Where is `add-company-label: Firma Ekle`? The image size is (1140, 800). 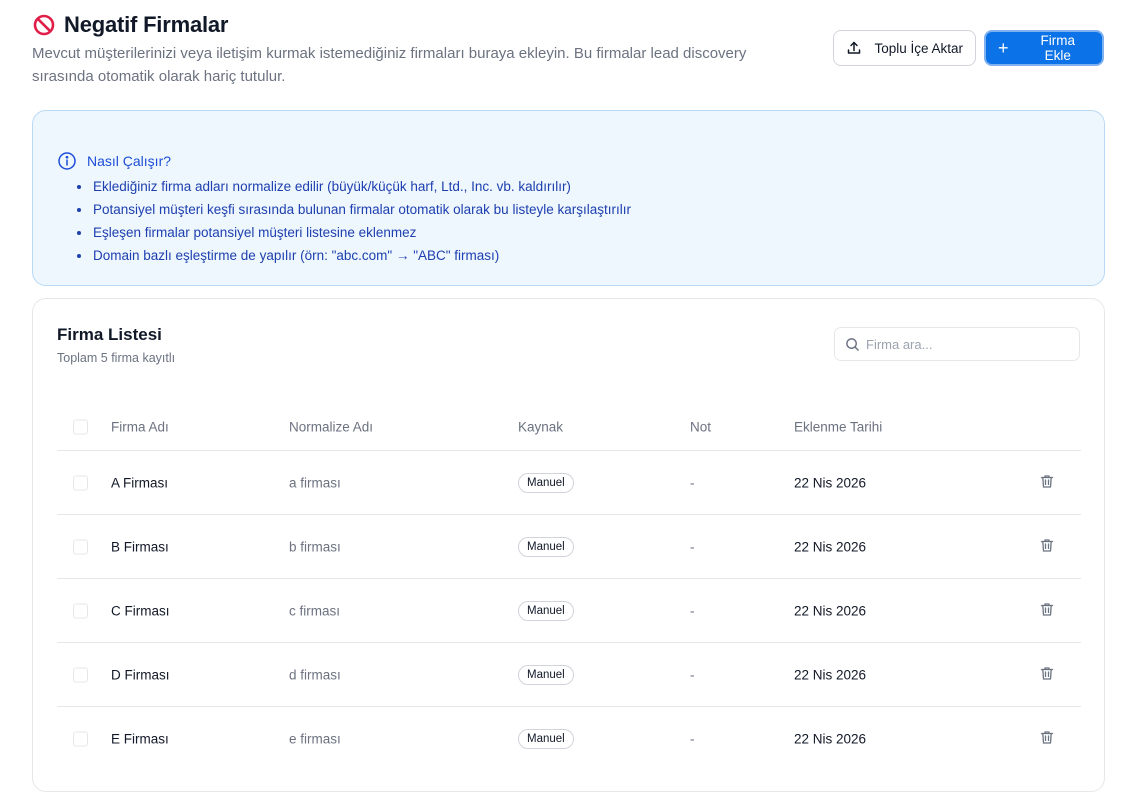 add-company-label: Firma Ekle is located at coordinates (1058, 48).